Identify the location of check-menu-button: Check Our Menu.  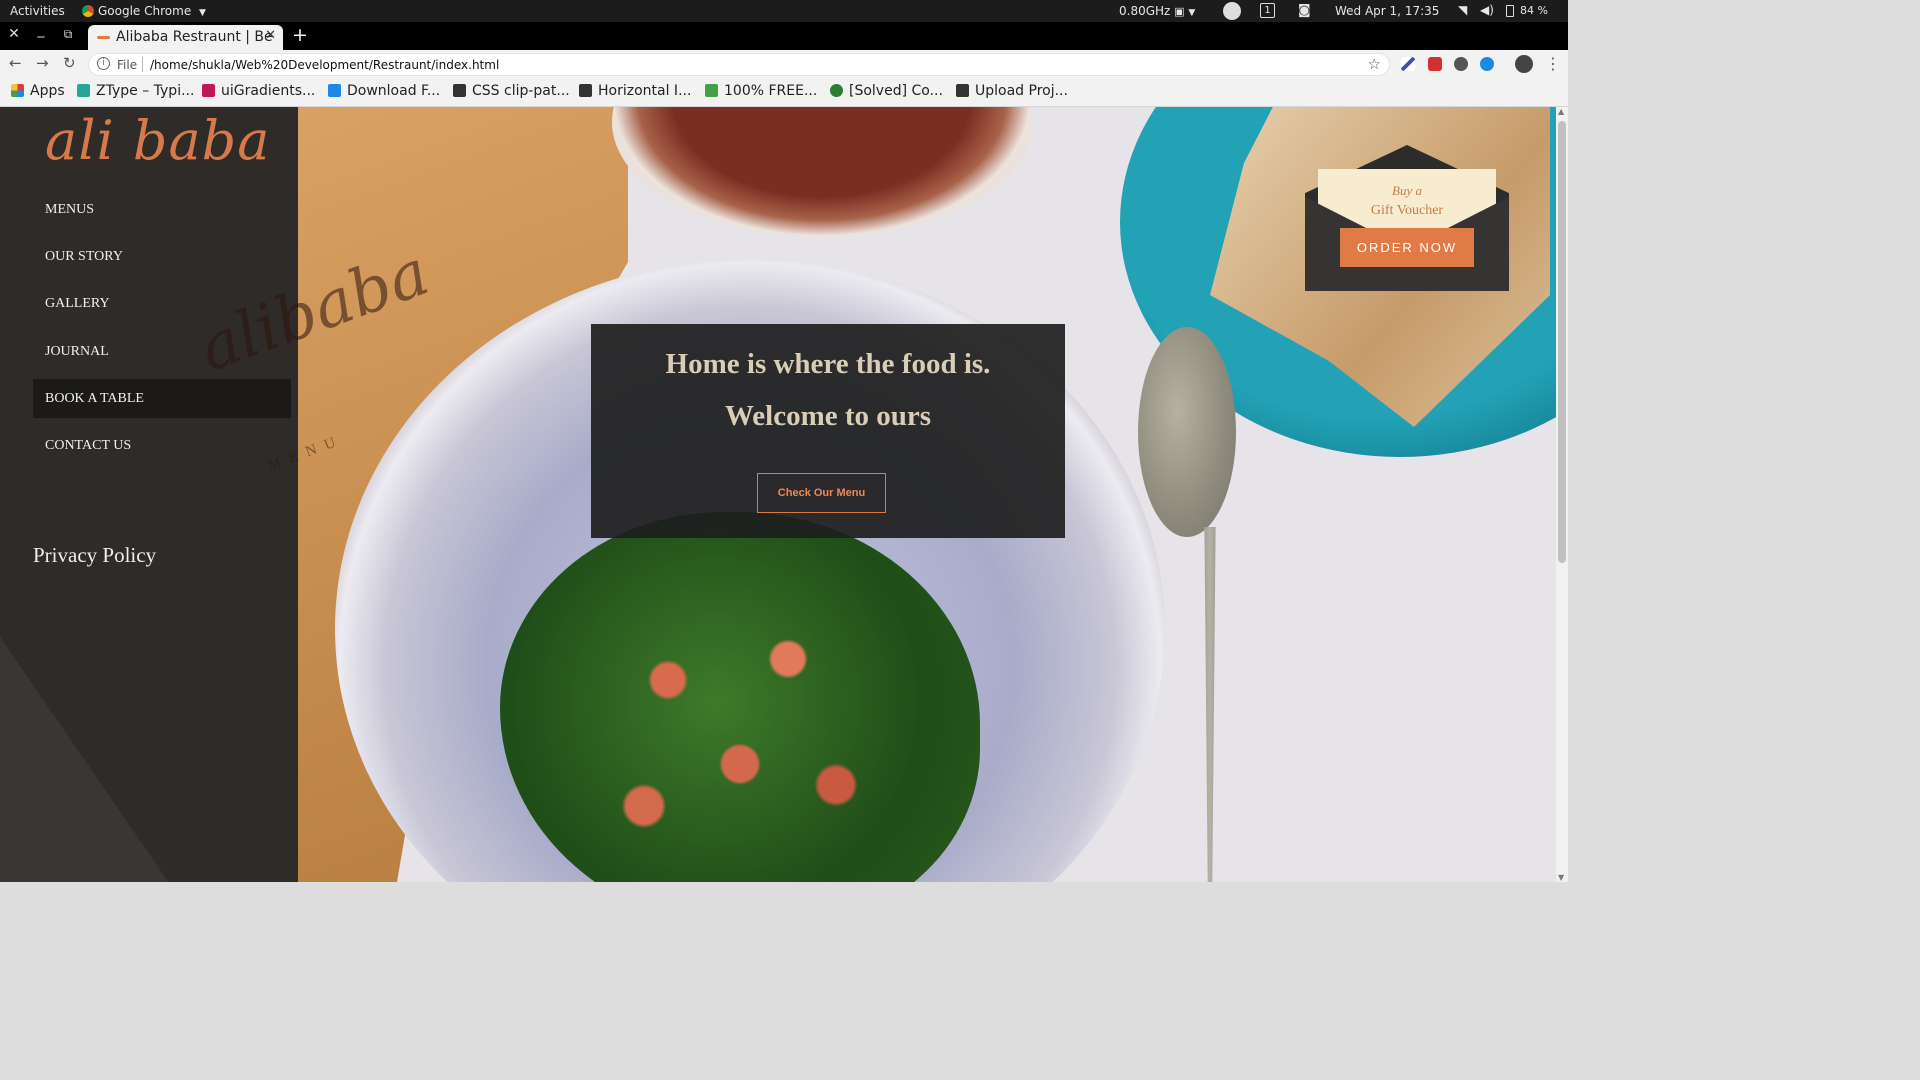
(821, 493).